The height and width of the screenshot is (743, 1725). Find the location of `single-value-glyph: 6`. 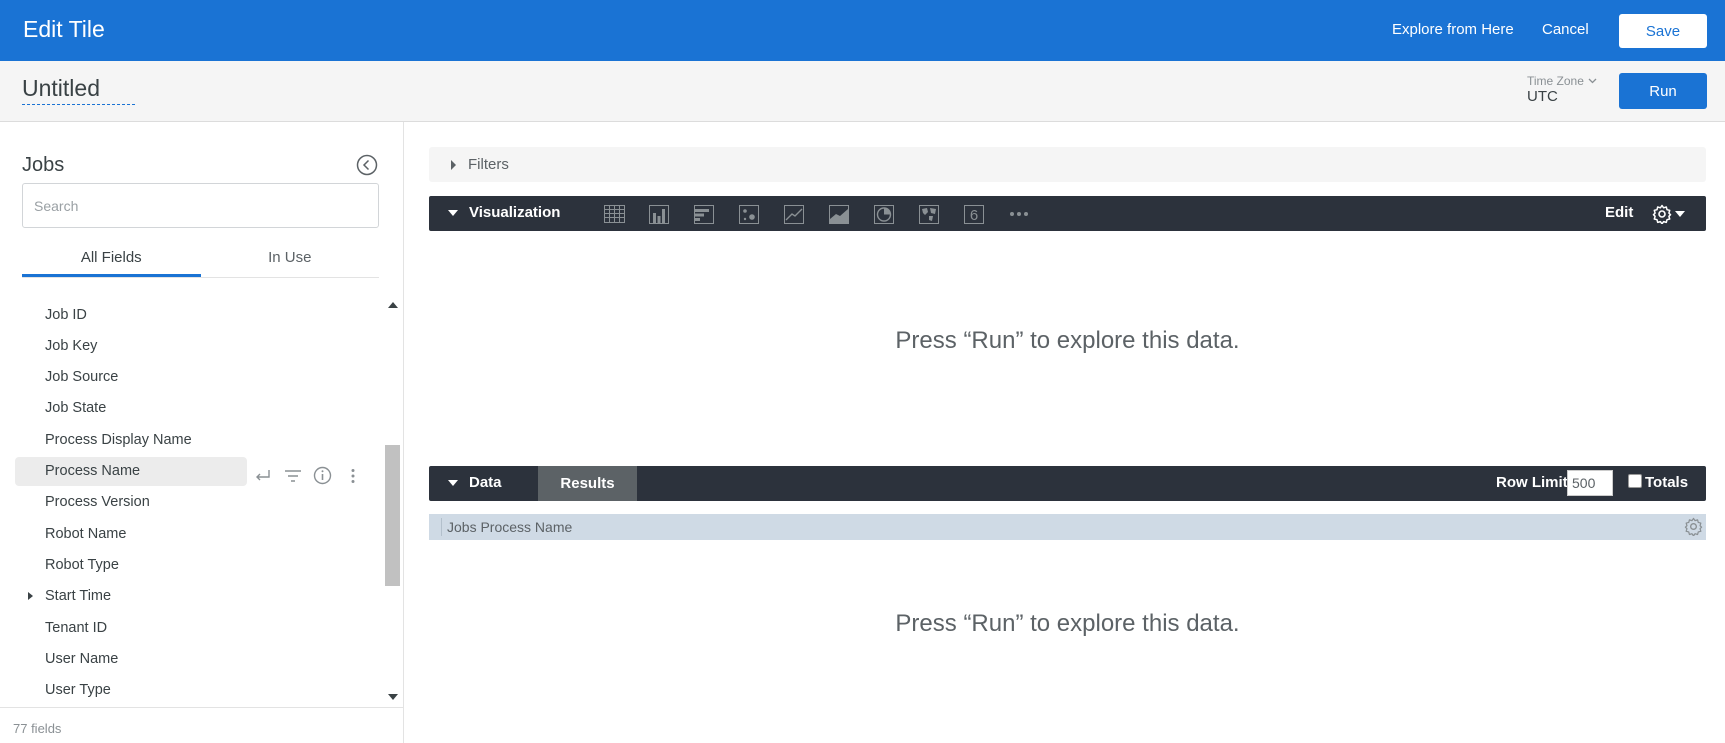

single-value-glyph: 6 is located at coordinates (974, 215).